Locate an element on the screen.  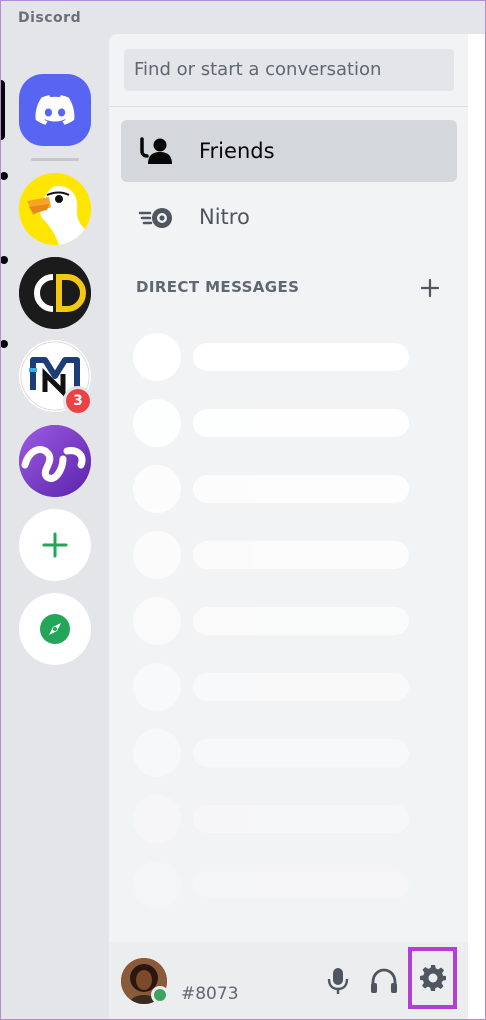
friends-icon is located at coordinates (157, 151).